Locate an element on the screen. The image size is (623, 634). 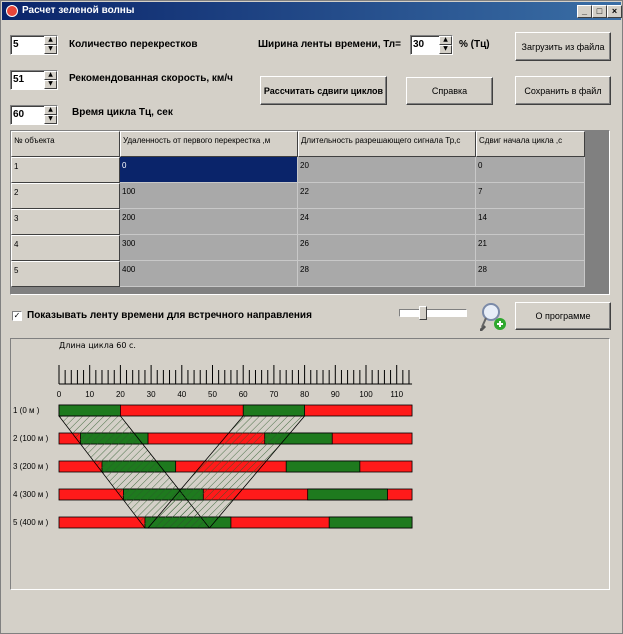
maximize-button: □ is located at coordinates (599, 11).